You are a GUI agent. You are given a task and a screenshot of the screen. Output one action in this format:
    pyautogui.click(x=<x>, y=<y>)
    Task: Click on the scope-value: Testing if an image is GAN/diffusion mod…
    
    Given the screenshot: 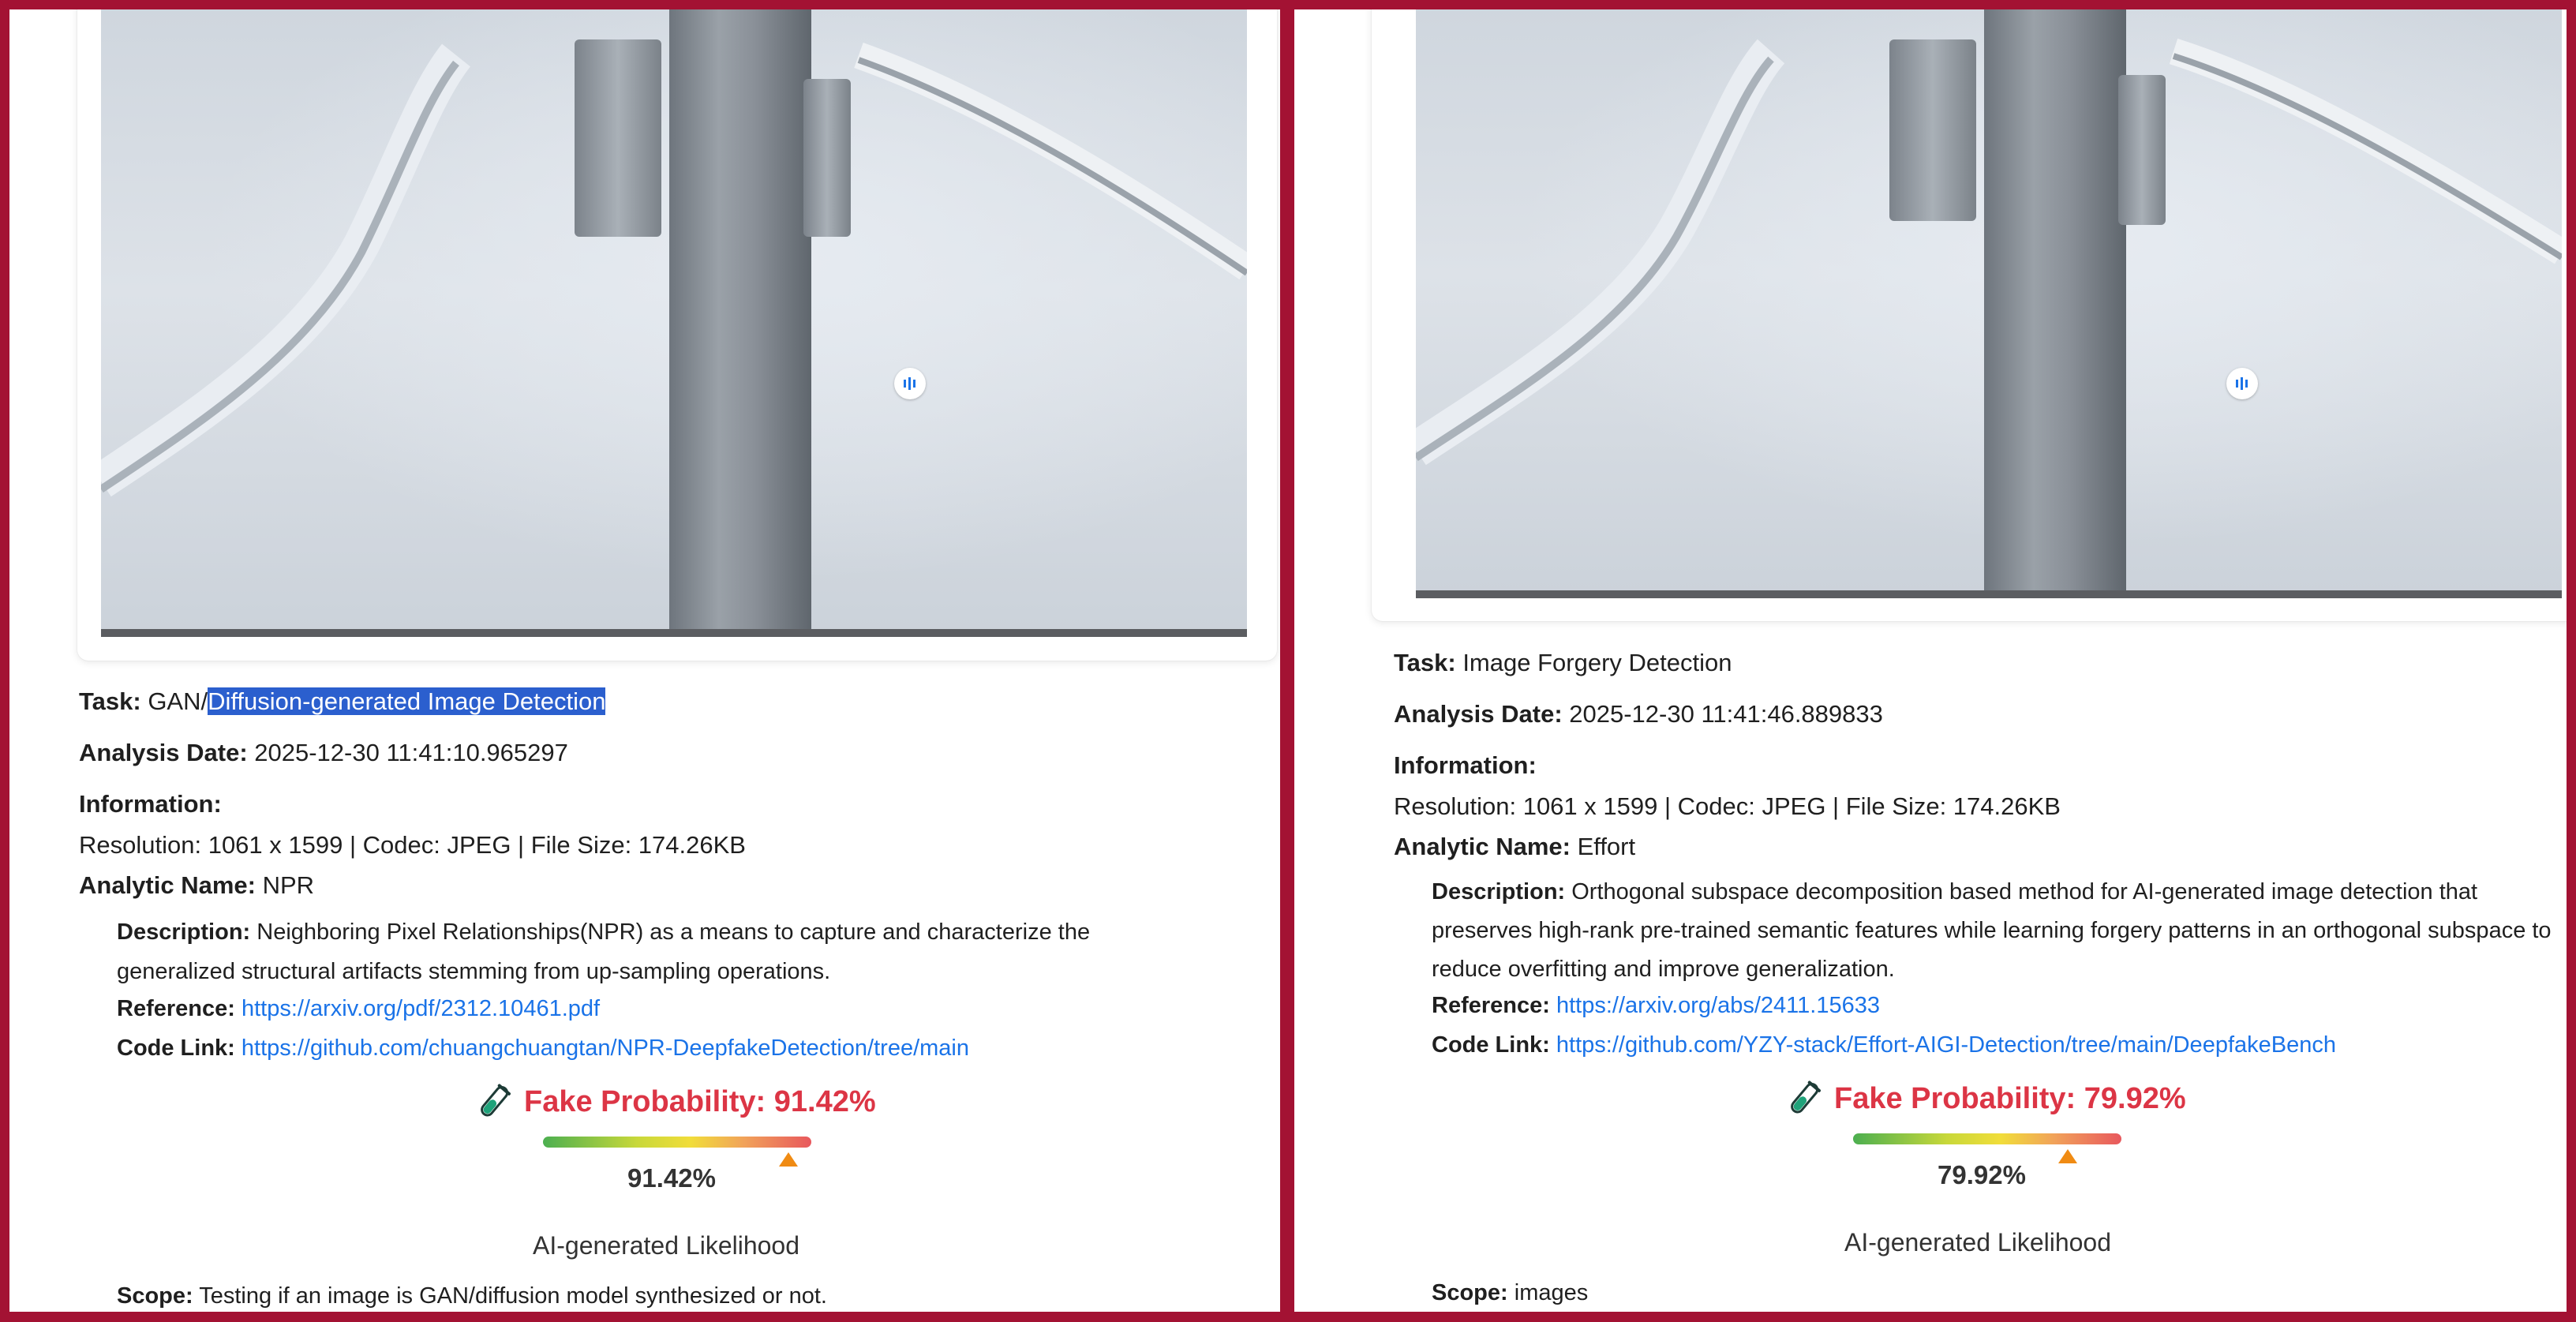 What is the action you would take?
    pyautogui.click(x=513, y=1296)
    